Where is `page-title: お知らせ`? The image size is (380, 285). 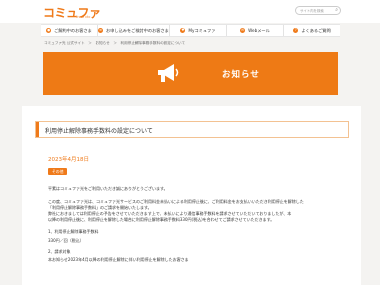 page-title: お知らせ is located at coordinates (241, 75).